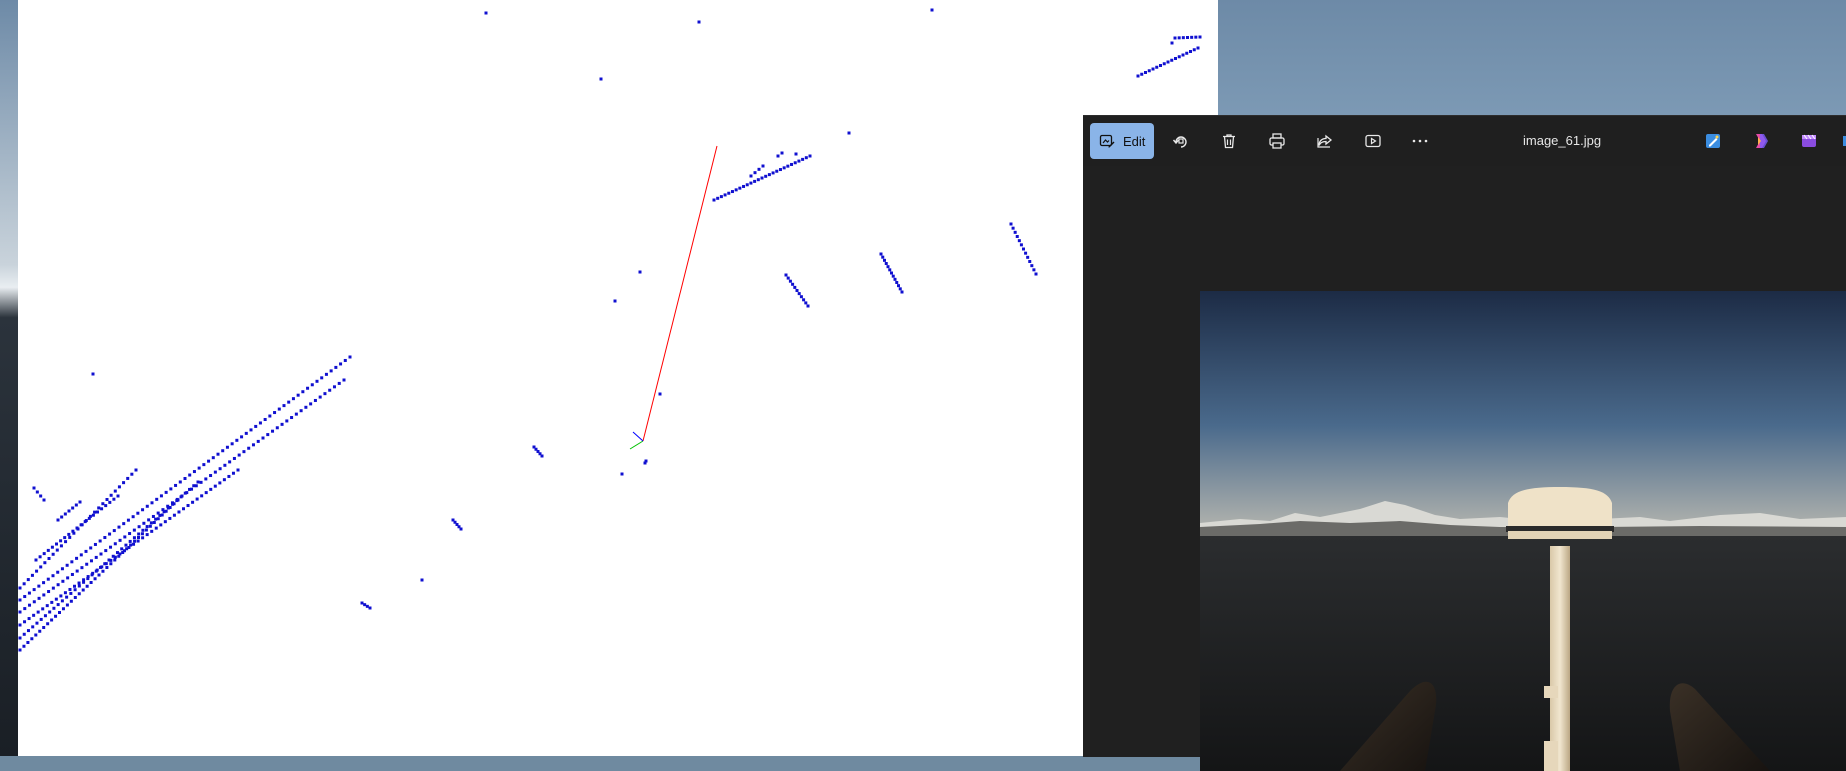  What do you see at coordinates (1277, 141) in the screenshot?
I see `print-button` at bounding box center [1277, 141].